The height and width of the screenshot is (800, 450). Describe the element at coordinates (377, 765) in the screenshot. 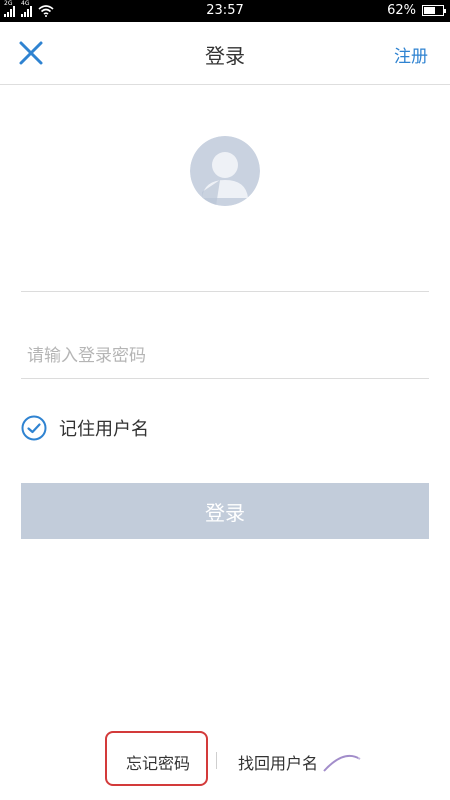

I see `watermark-logo` at that location.